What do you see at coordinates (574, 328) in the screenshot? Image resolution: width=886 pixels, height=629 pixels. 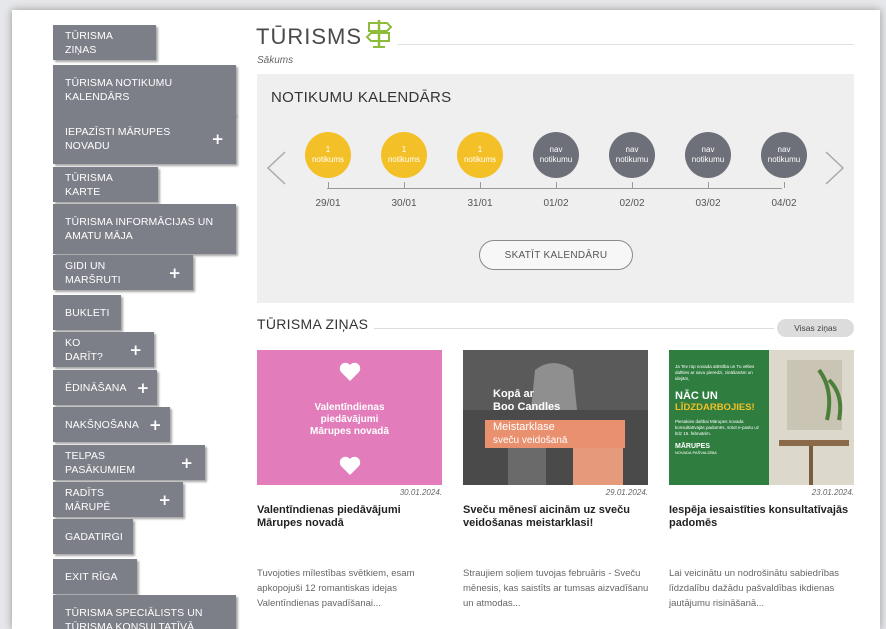 I see `news-divider` at bounding box center [574, 328].